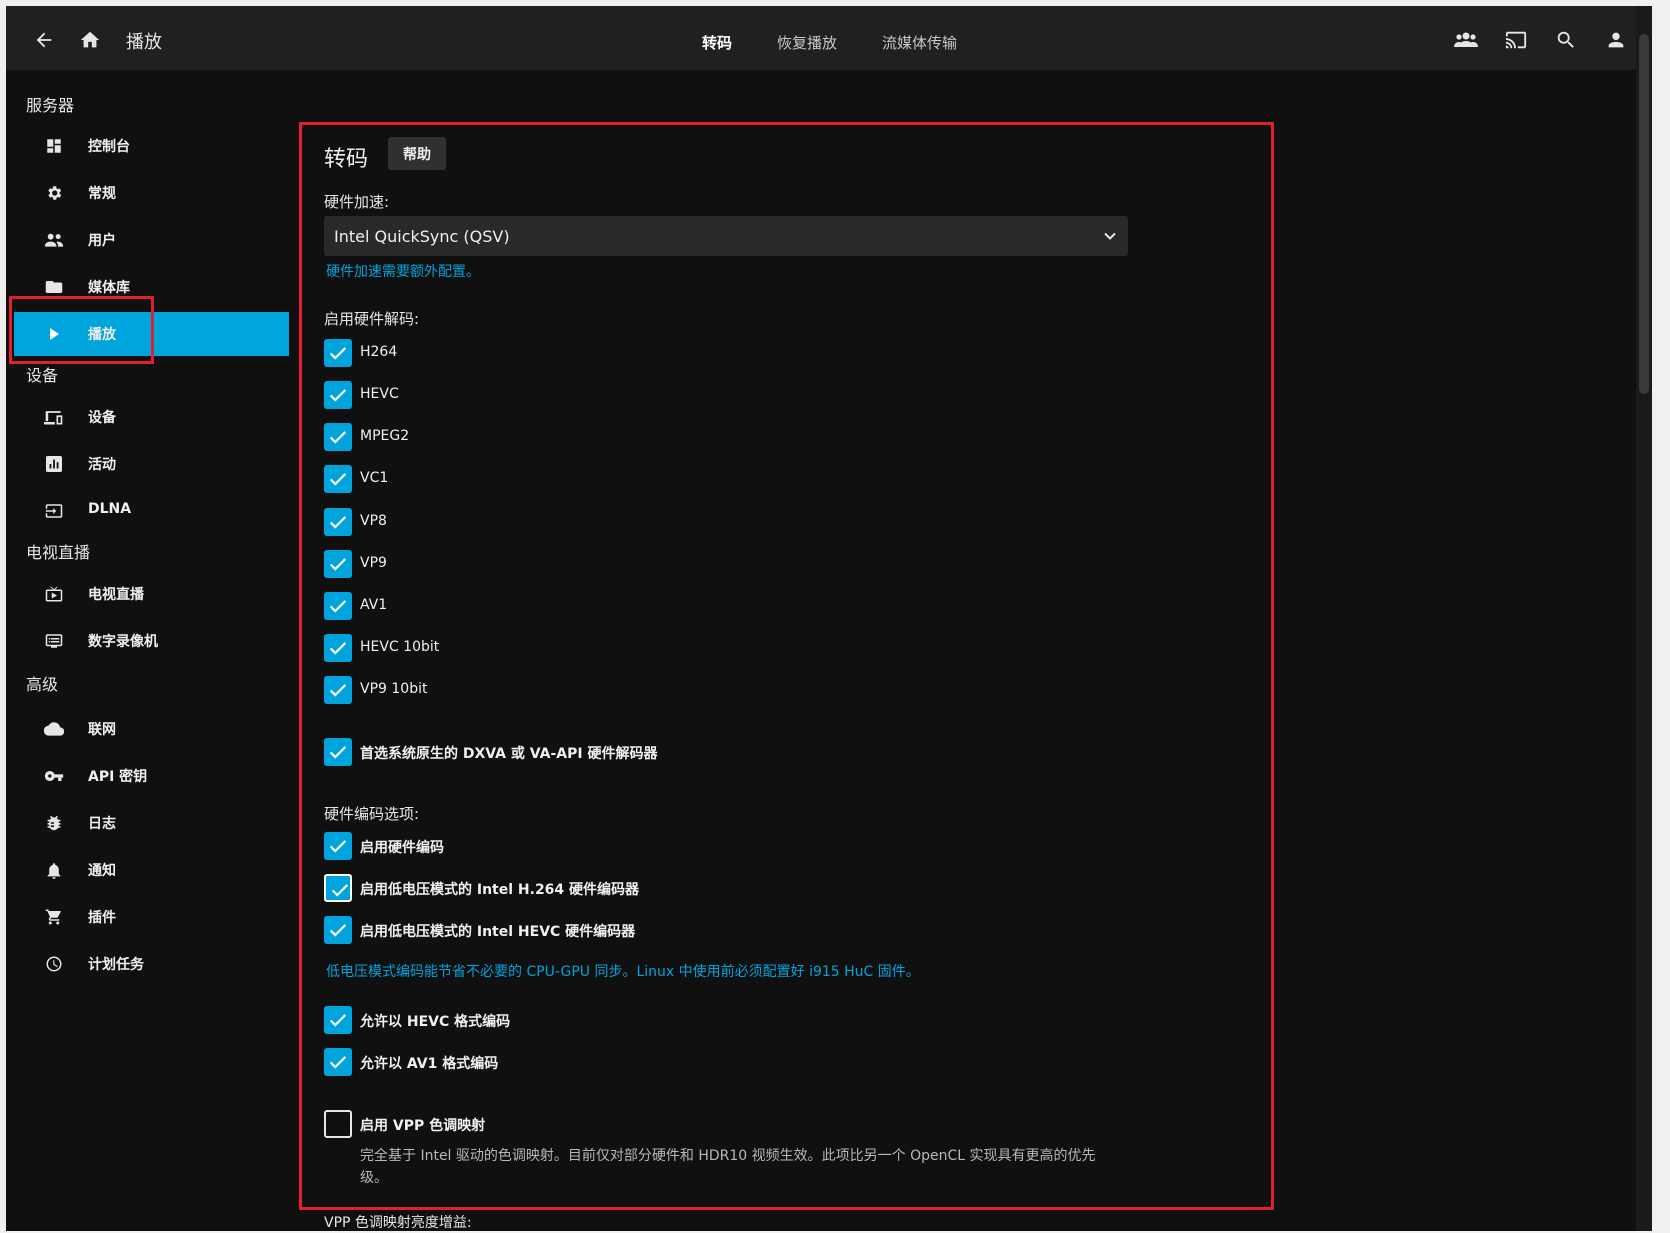 This screenshot has height=1233, width=1670. I want to click on section-heading: 转码, so click(346, 159).